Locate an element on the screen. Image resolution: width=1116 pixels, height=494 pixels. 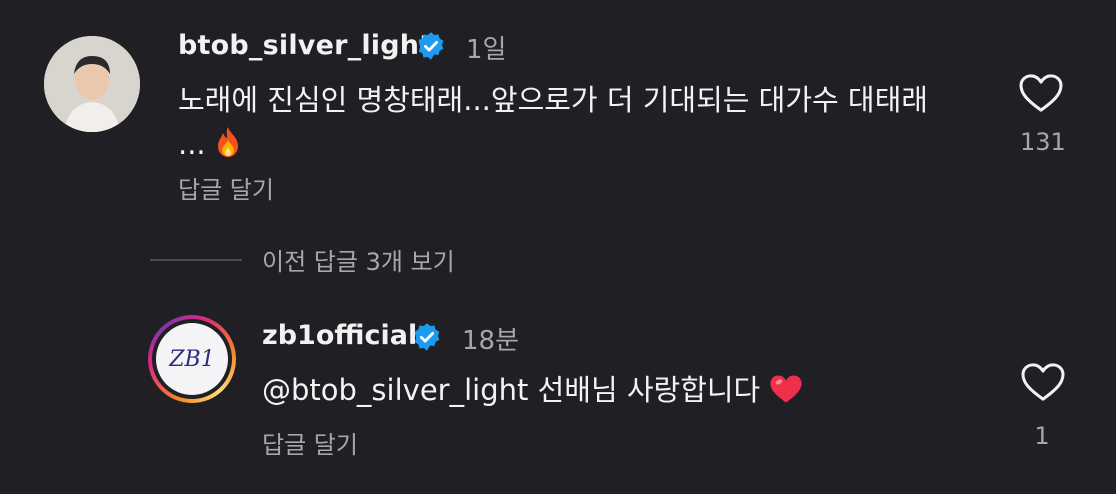
red-heart-emoji-icon is located at coordinates (786, 389).